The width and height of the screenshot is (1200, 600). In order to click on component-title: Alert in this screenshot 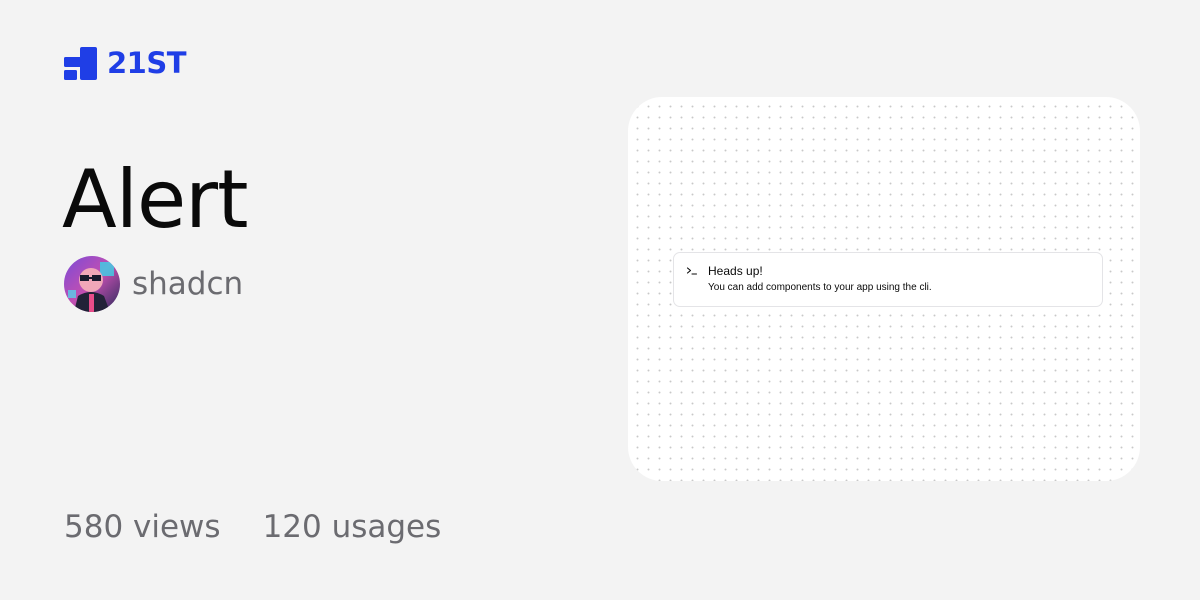, I will do `click(155, 199)`.